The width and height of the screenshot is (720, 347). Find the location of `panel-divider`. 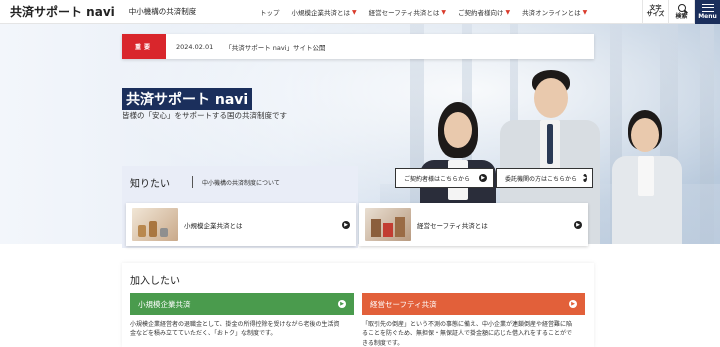

panel-divider is located at coordinates (192, 182).